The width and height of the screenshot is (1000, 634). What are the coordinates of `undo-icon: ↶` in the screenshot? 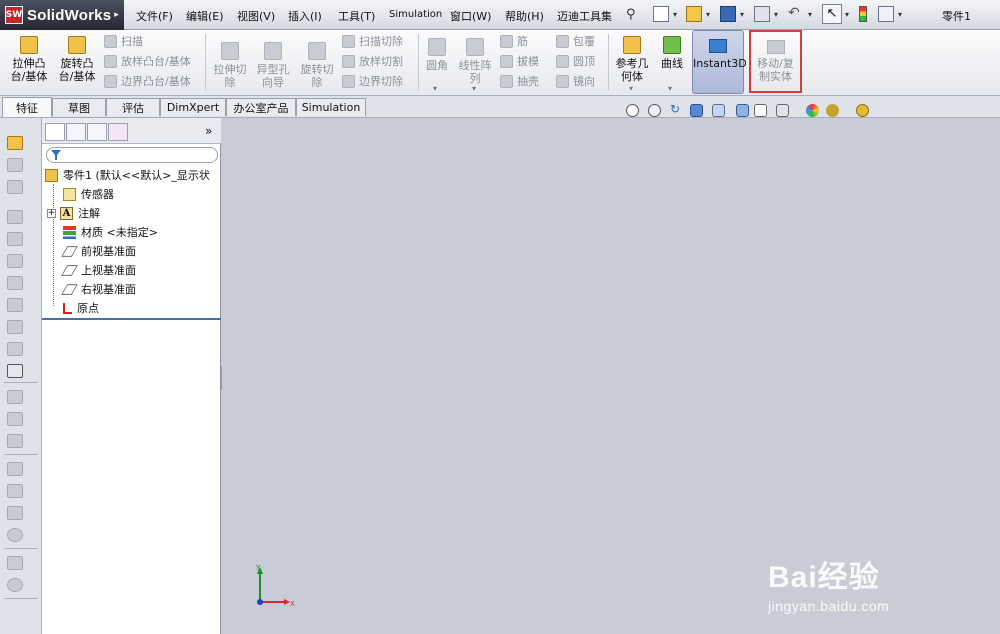 It's located at (796, 13).